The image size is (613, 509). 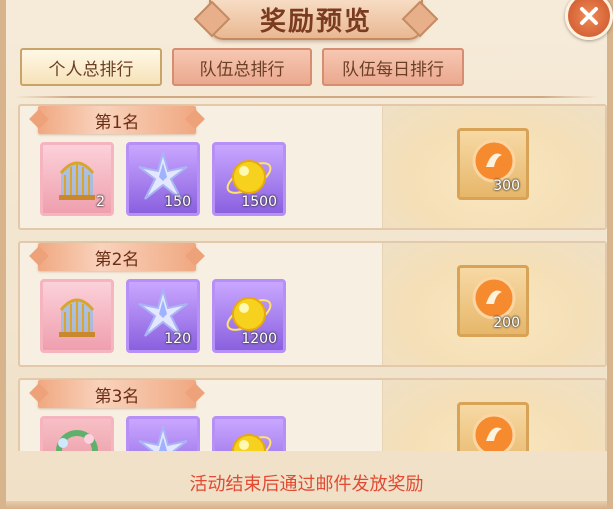 What do you see at coordinates (163, 438) in the screenshot?
I see `crystal-shard-icon` at bounding box center [163, 438].